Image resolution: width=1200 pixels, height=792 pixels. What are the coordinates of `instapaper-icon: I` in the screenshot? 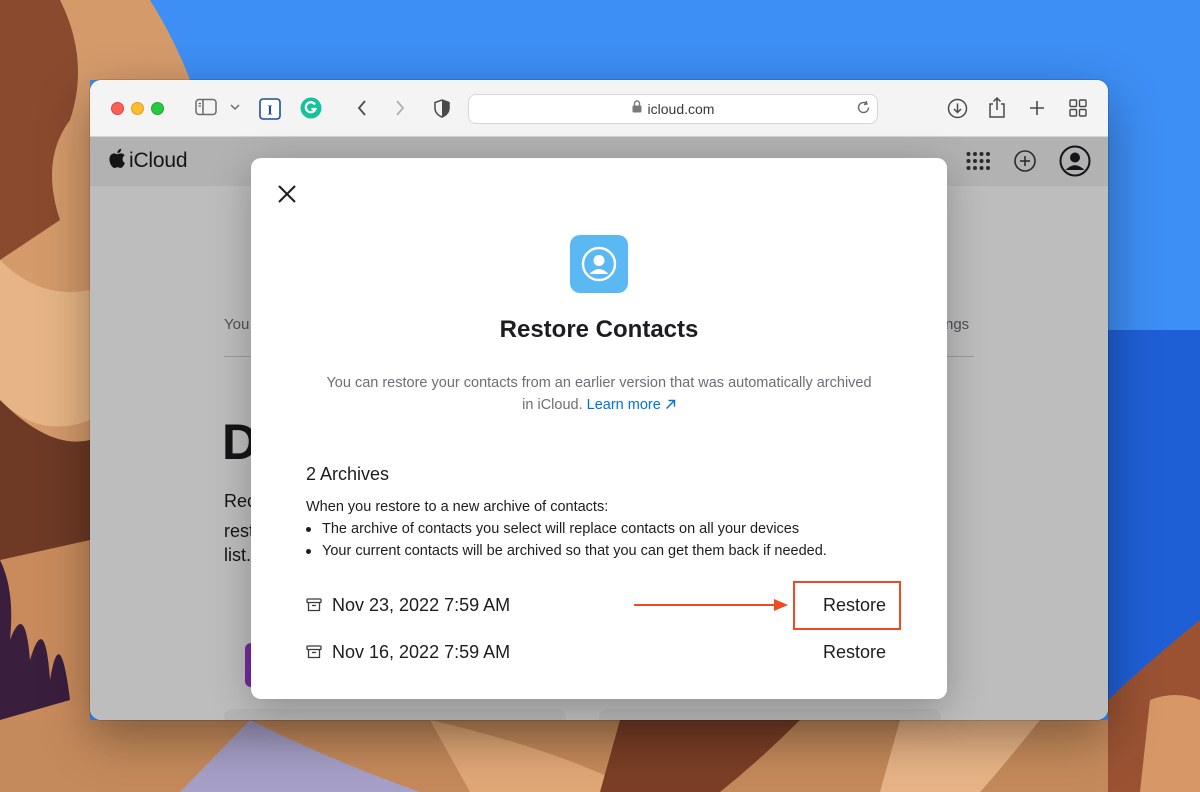 It's located at (270, 109).